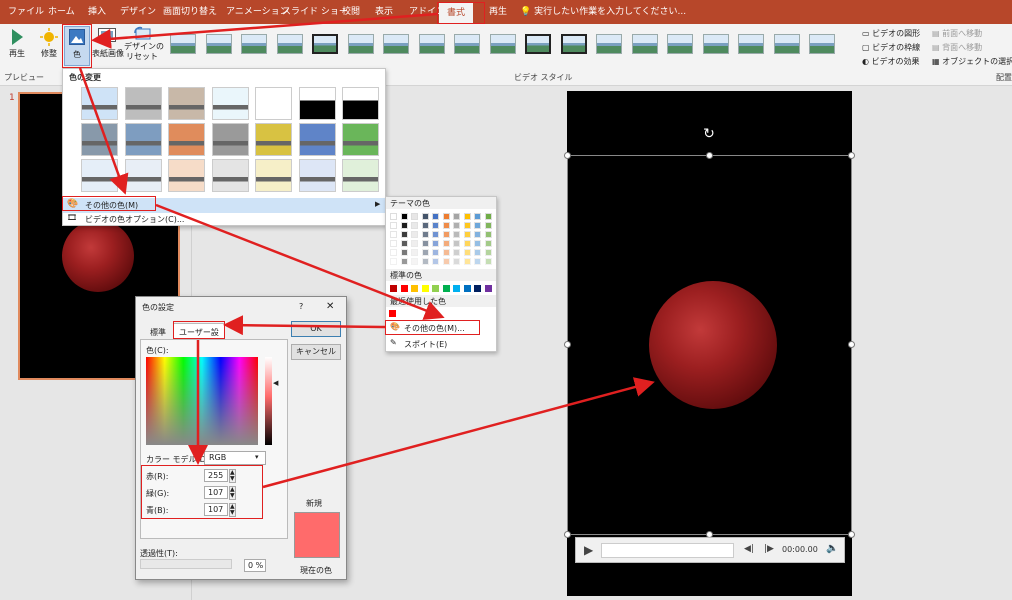 This screenshot has height=600, width=1012. What do you see at coordinates (235, 458) in the screenshot?
I see `color-model-select: RGB ▾` at bounding box center [235, 458].